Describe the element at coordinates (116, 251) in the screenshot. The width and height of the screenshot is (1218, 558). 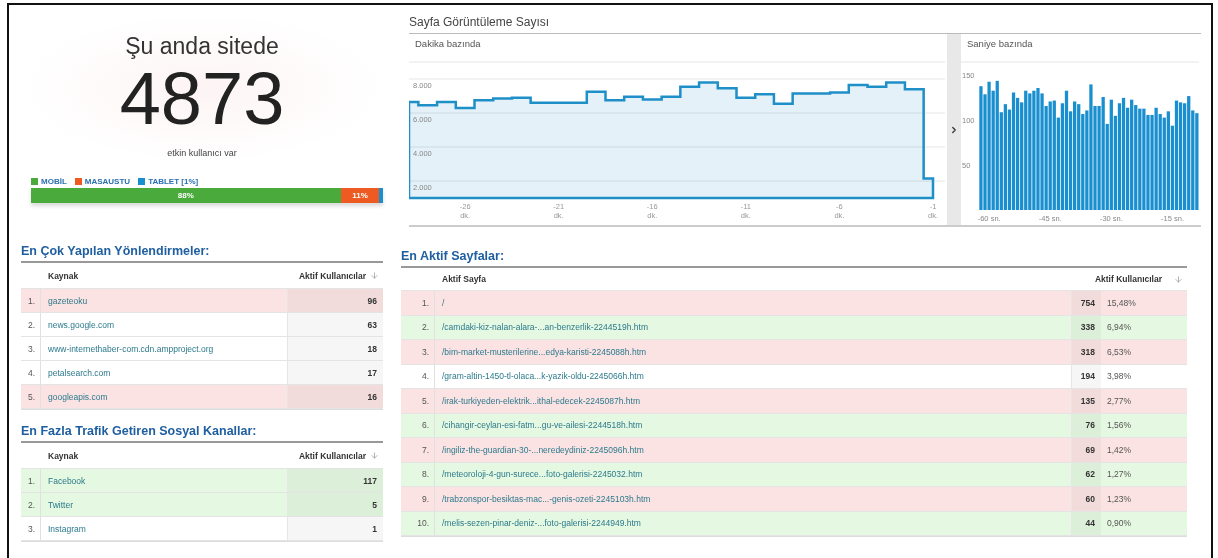
I see `section-title: En Çok Yapılan Yönlendirmeler:` at that location.